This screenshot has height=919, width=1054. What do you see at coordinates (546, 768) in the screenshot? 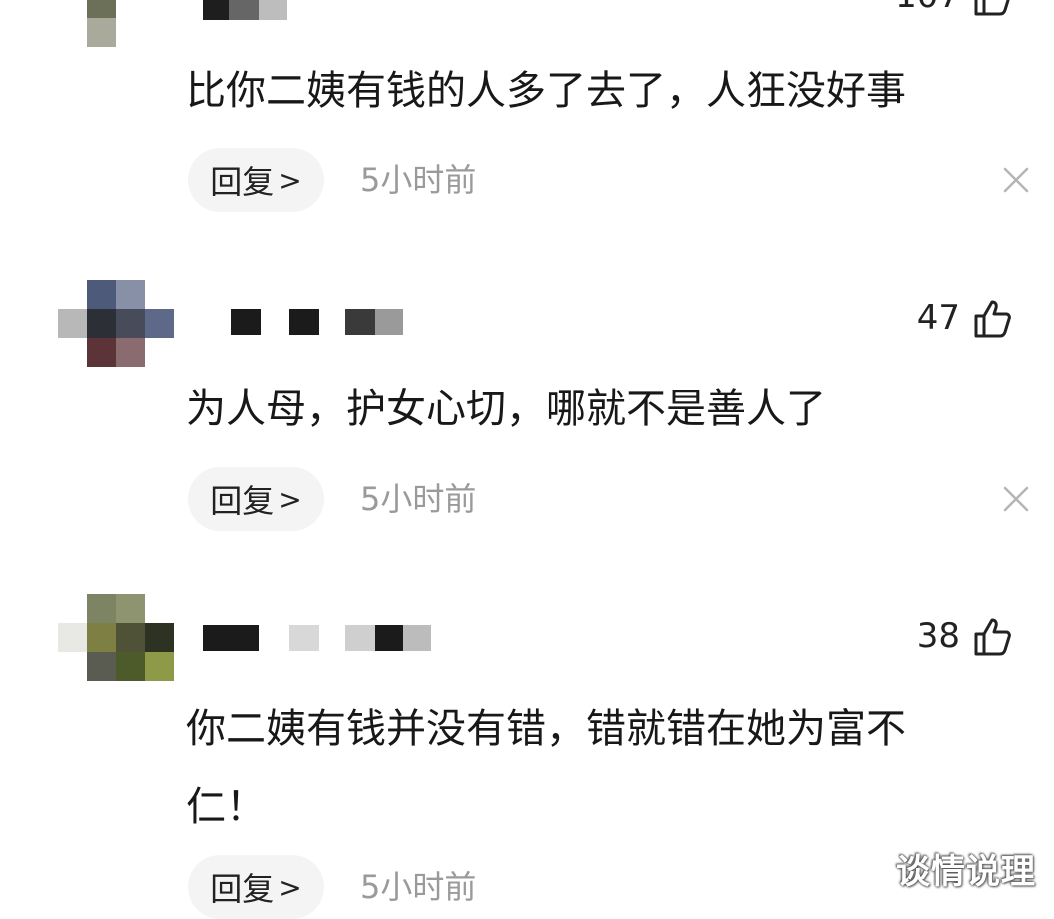
I see `comment-text: 你二姨有钱并没有错，错就错在她为富不 仁！` at bounding box center [546, 768].